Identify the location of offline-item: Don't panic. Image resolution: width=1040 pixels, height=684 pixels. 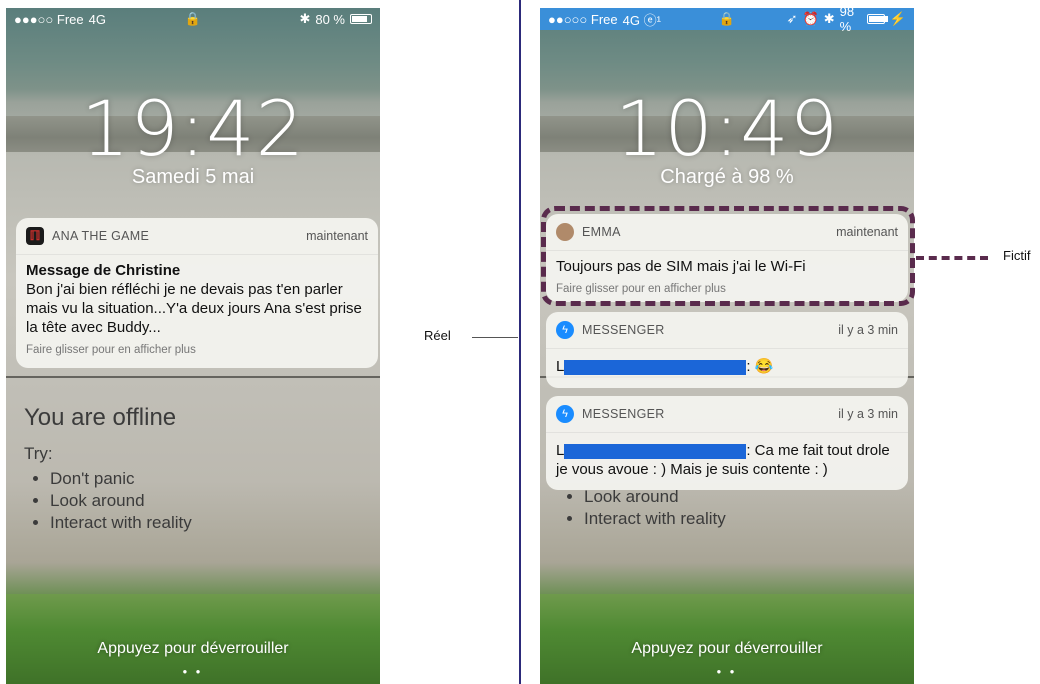
(121, 479).